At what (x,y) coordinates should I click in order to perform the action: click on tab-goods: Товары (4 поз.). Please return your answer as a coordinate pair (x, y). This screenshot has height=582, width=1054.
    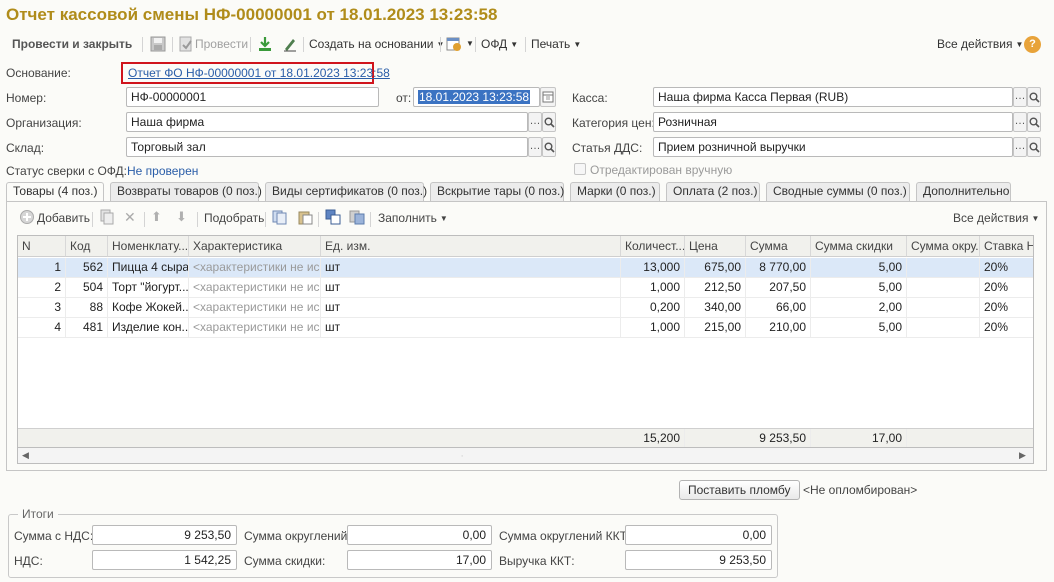
    Looking at the image, I should click on (55, 192).